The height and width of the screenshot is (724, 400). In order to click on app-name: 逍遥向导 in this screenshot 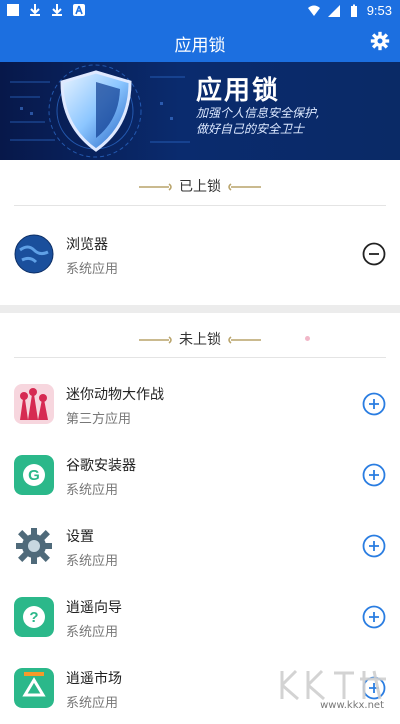, I will do `click(94, 608)`.